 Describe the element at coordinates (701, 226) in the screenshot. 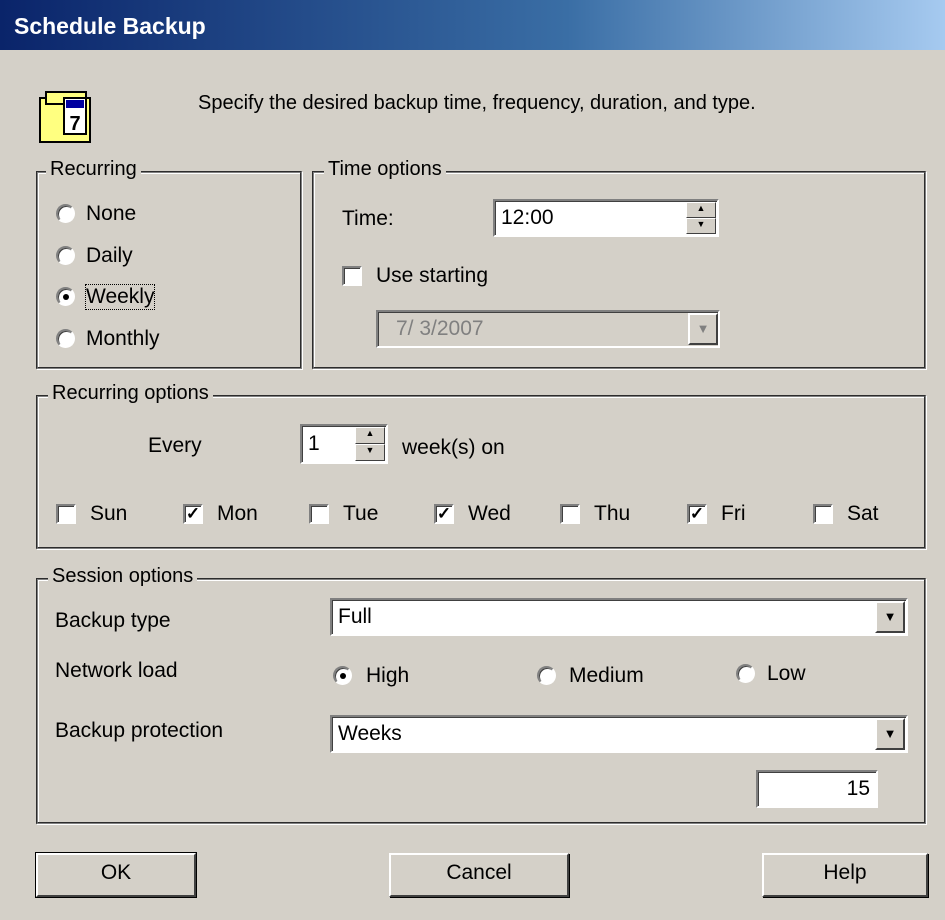

I see `time-spin-down: ▼` at that location.